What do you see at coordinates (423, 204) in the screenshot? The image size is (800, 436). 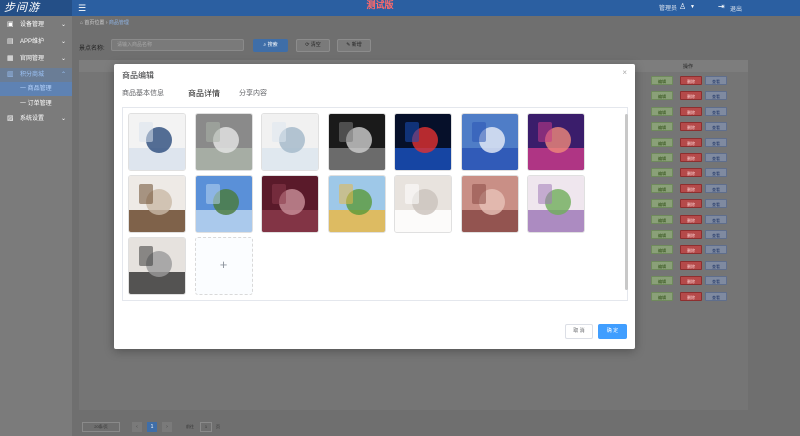 I see `white-device-image` at bounding box center [423, 204].